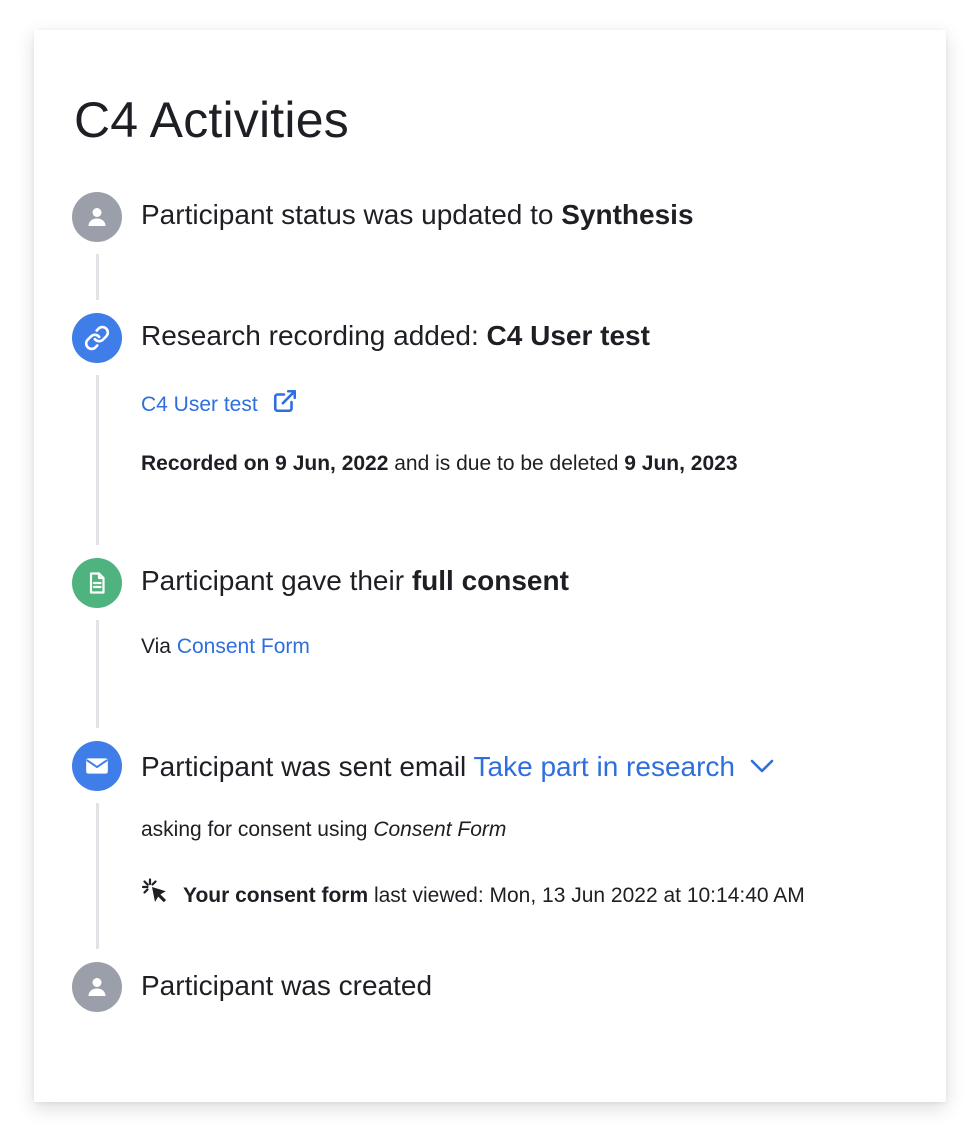 Image resolution: width=980 pixels, height=1140 pixels. What do you see at coordinates (276, 580) in the screenshot?
I see `activity-text: Participant gave their` at bounding box center [276, 580].